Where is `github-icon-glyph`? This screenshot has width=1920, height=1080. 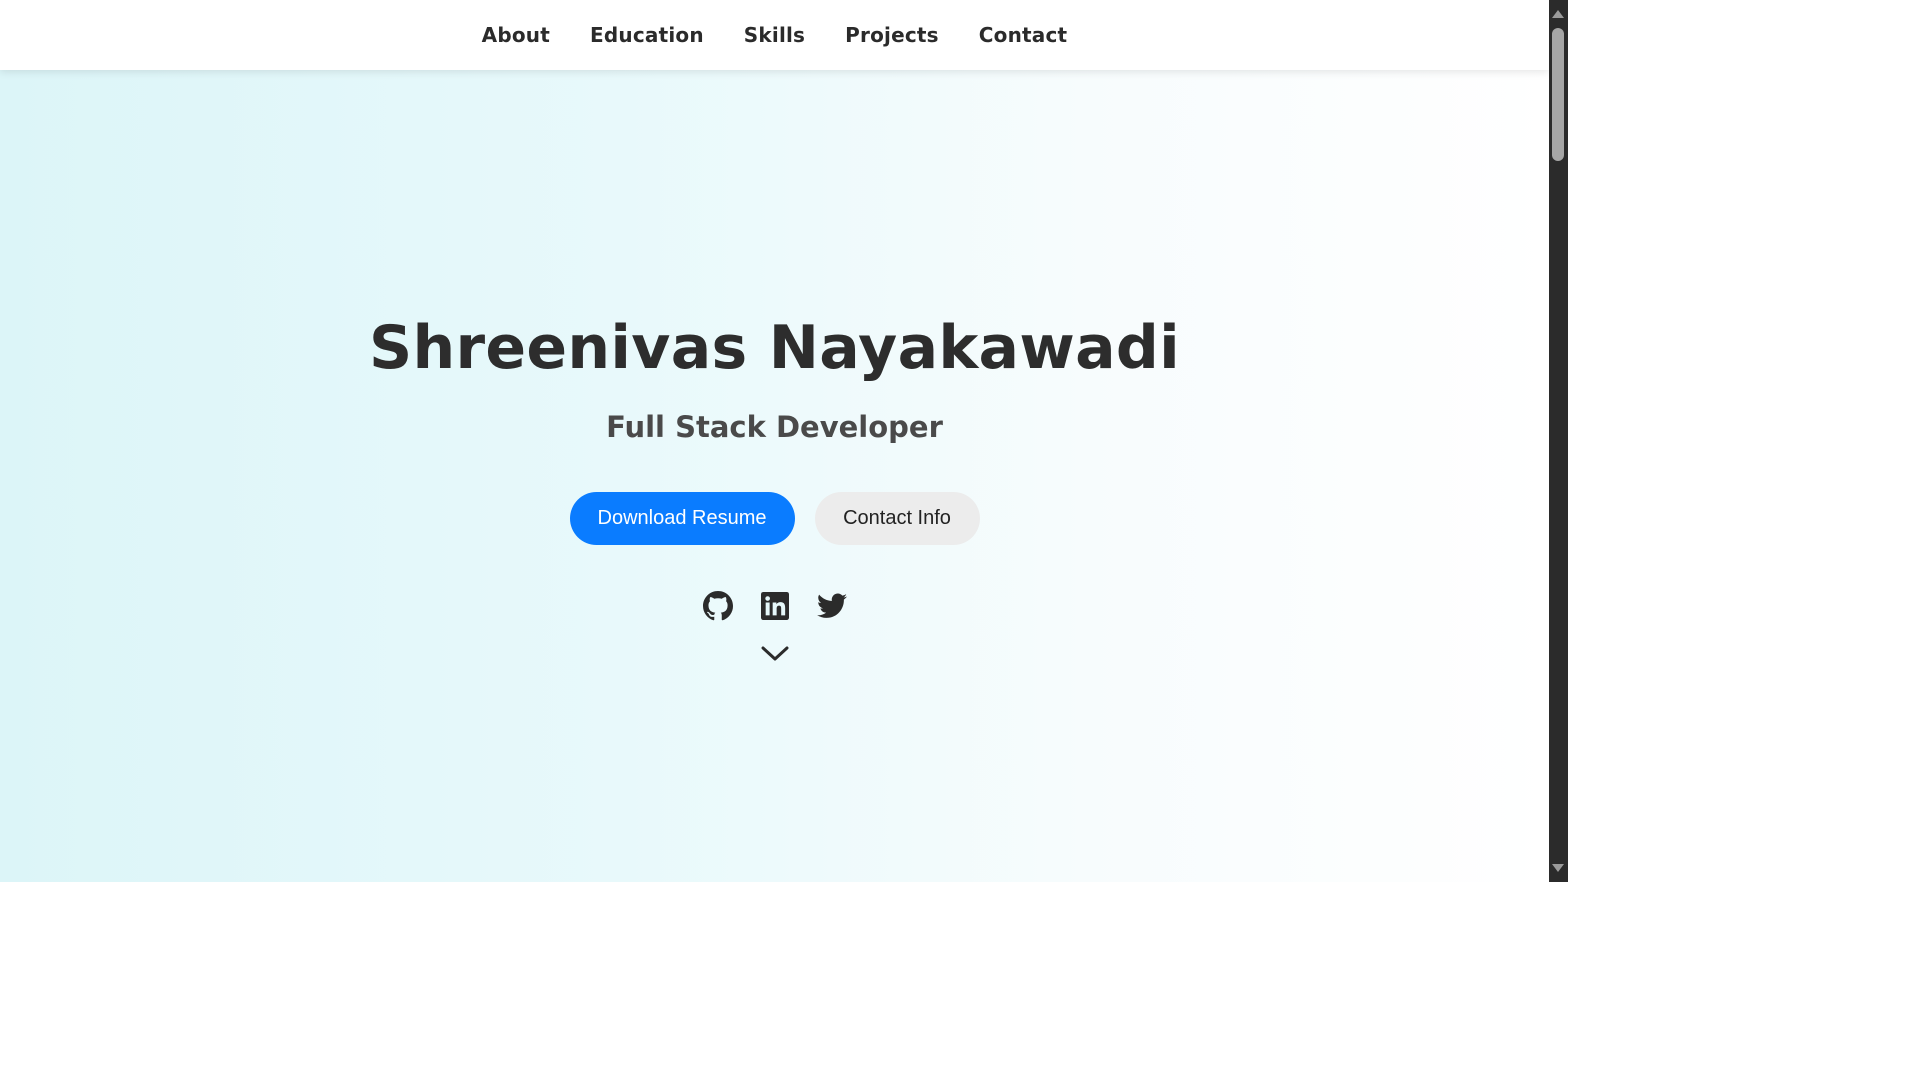 github-icon-glyph is located at coordinates (717, 605).